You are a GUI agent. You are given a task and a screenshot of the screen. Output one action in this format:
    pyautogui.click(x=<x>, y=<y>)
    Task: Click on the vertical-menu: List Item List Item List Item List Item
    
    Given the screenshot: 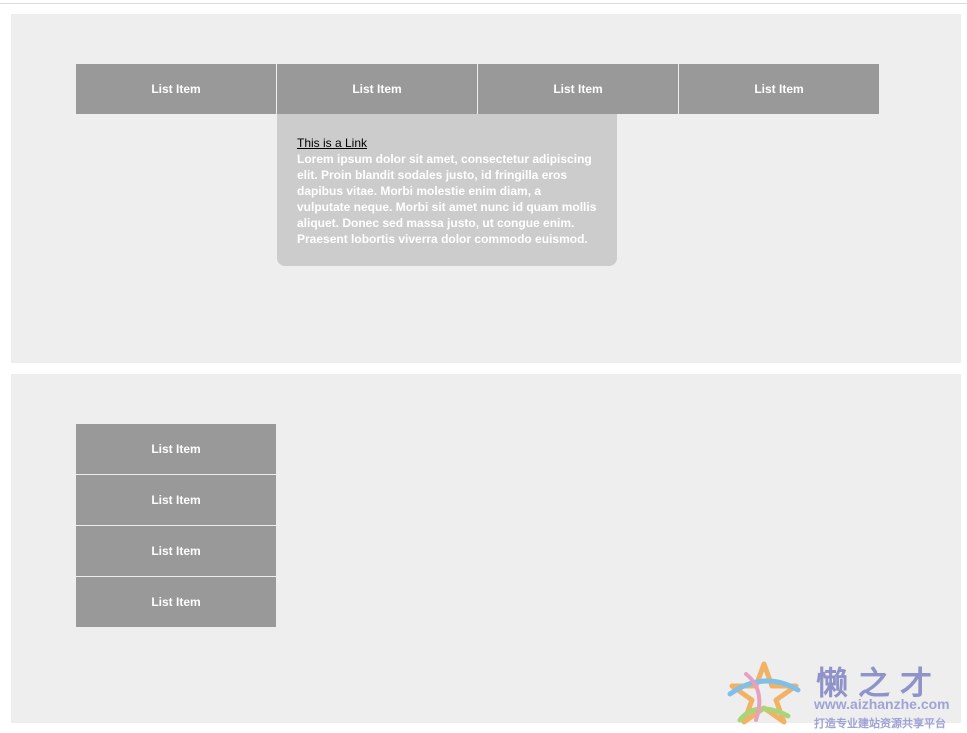 What is the action you would take?
    pyautogui.click(x=176, y=525)
    